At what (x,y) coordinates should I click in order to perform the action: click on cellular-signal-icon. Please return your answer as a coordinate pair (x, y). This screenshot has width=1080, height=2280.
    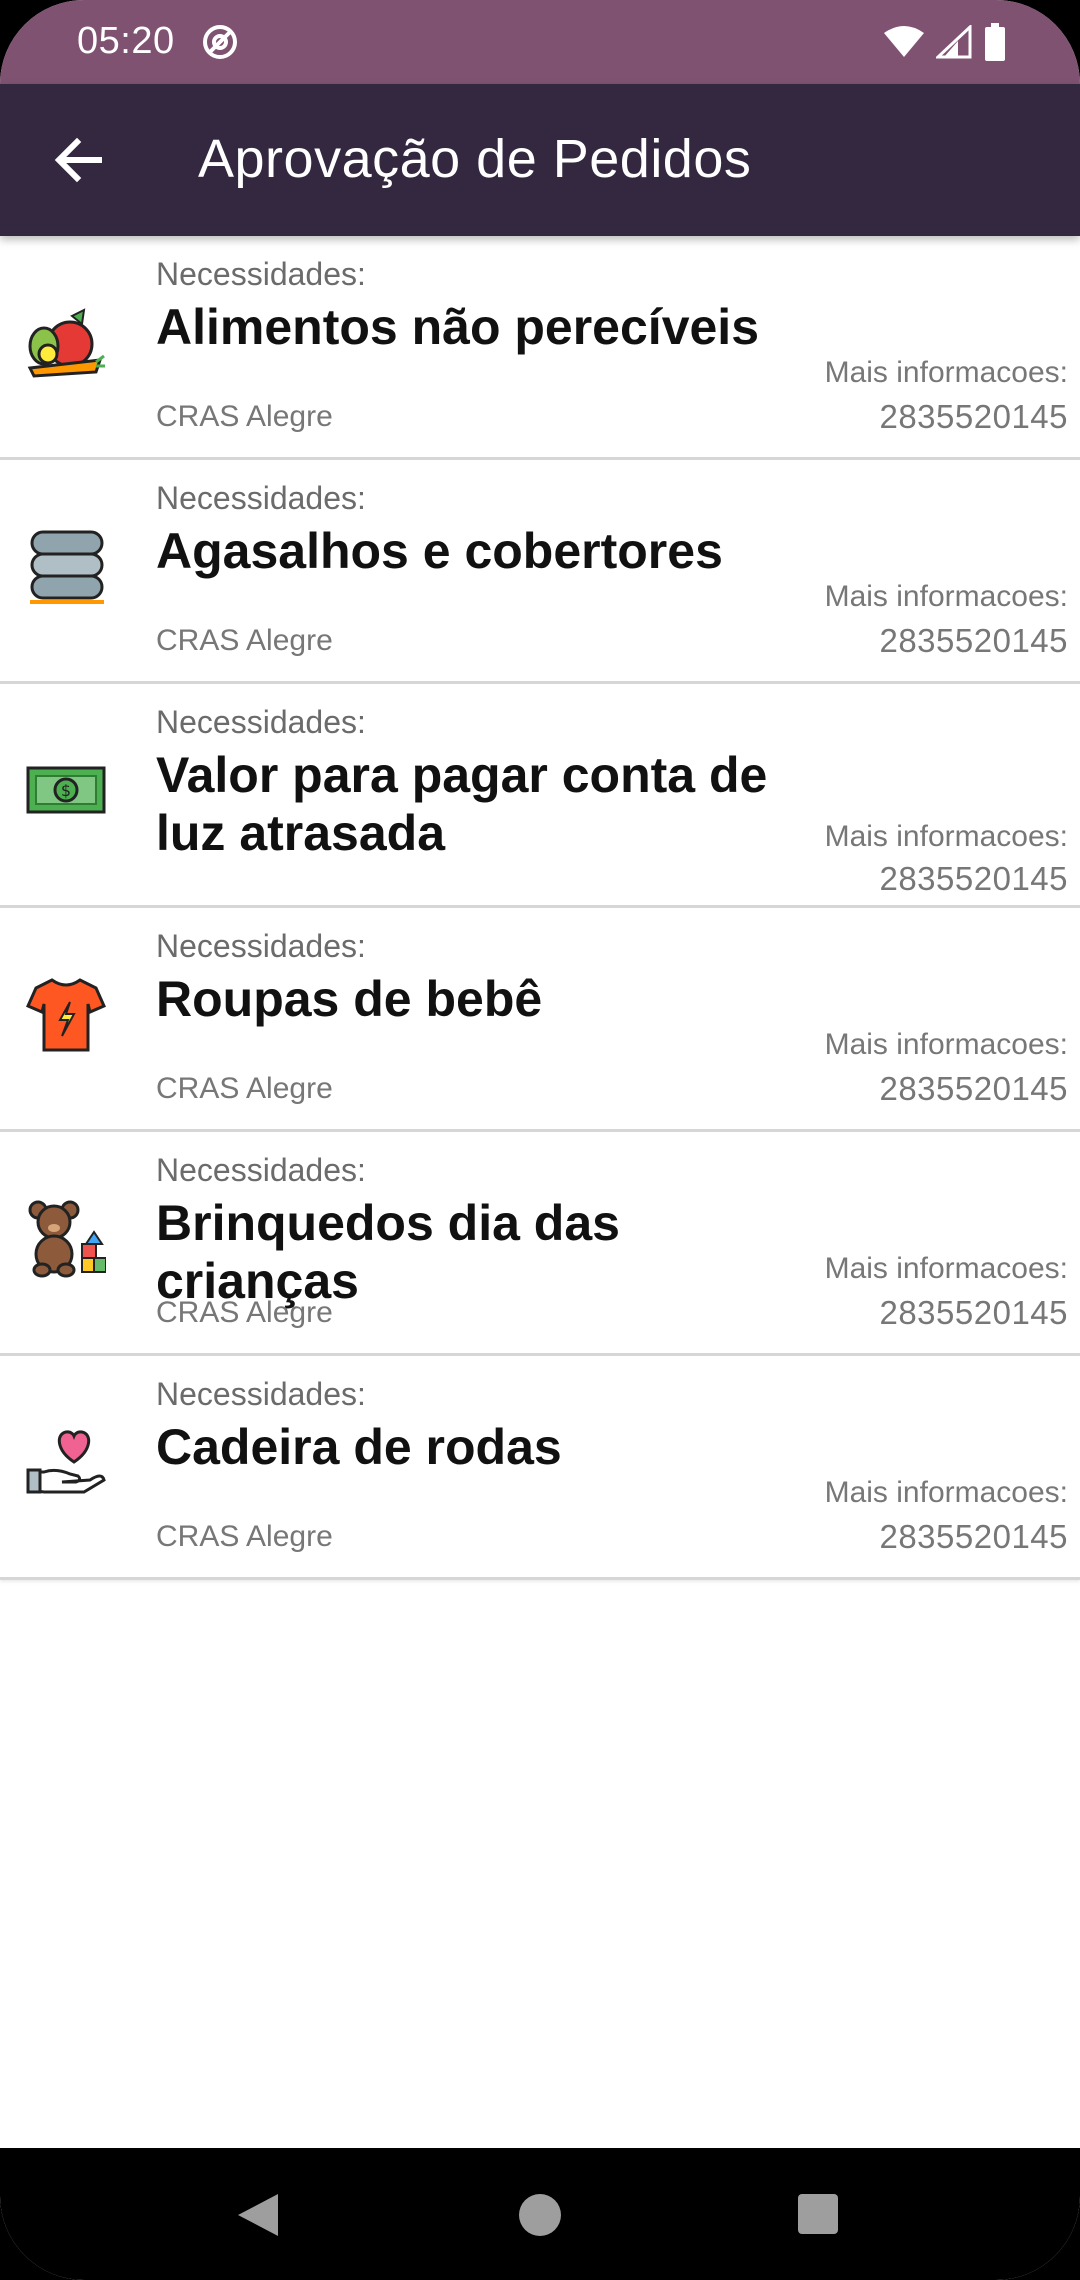
    Looking at the image, I should click on (954, 42).